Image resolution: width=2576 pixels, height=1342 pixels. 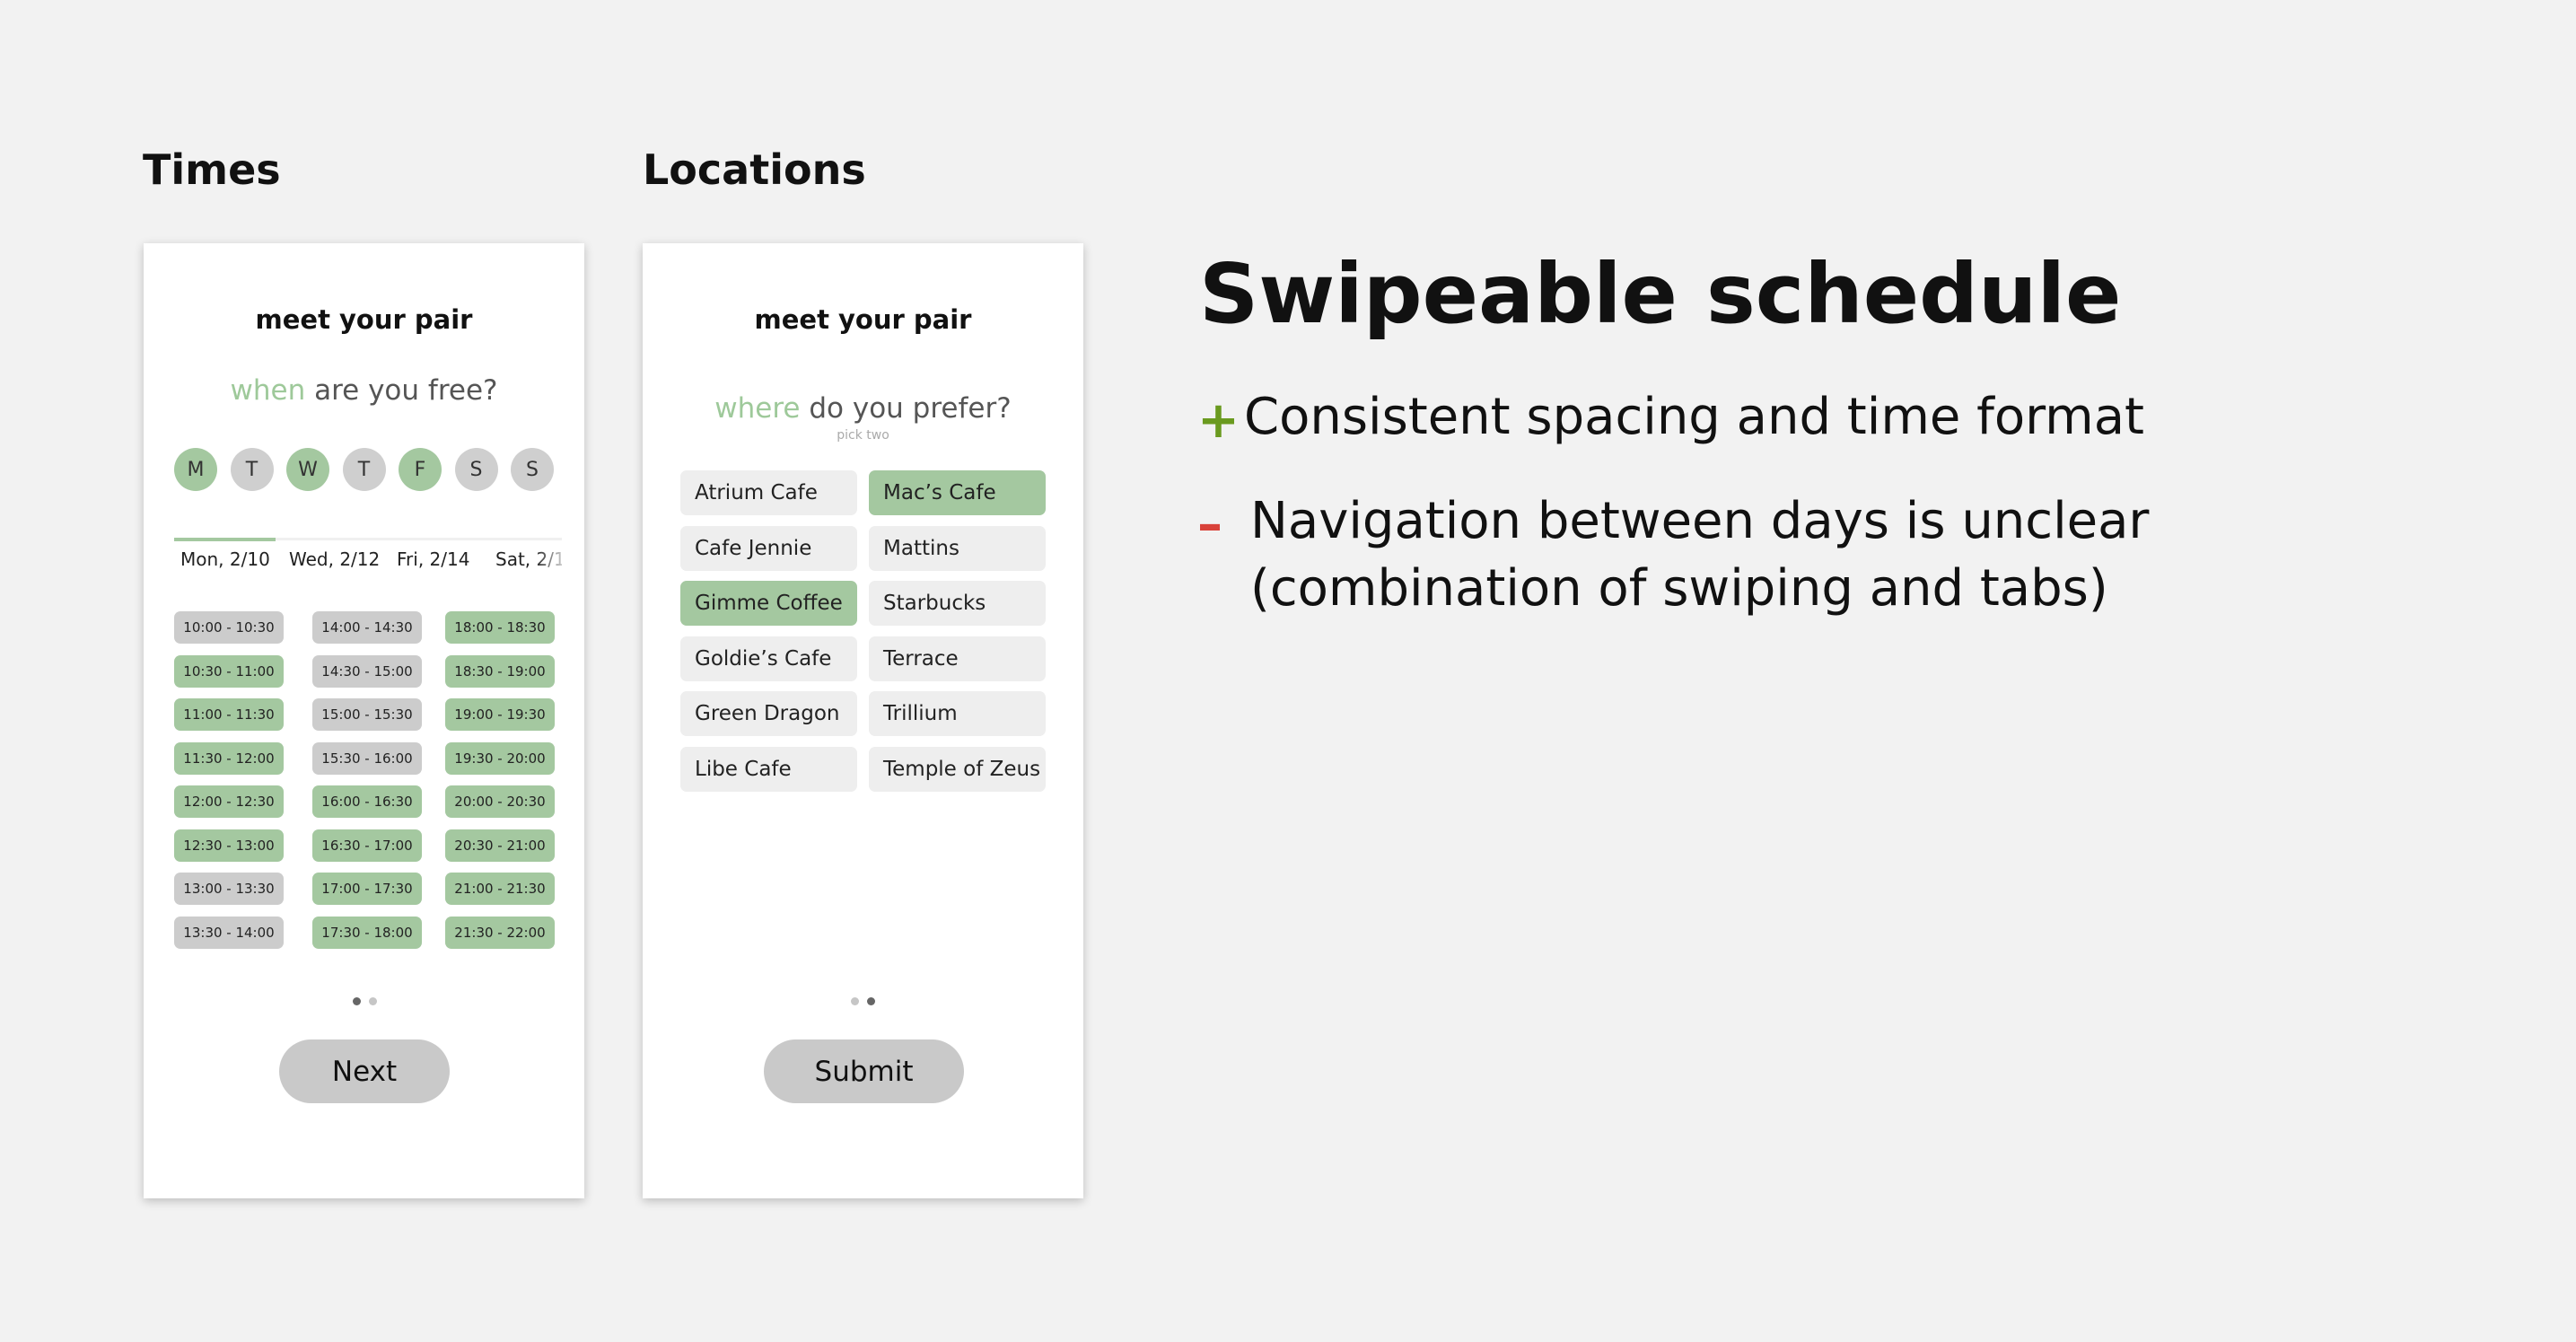 What do you see at coordinates (957, 714) in the screenshot?
I see `location-option: Trillium` at bounding box center [957, 714].